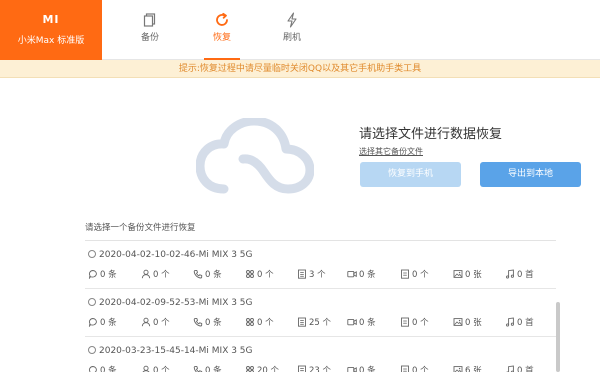  What do you see at coordinates (149, 20) in the screenshot?
I see `copy-icon` at bounding box center [149, 20].